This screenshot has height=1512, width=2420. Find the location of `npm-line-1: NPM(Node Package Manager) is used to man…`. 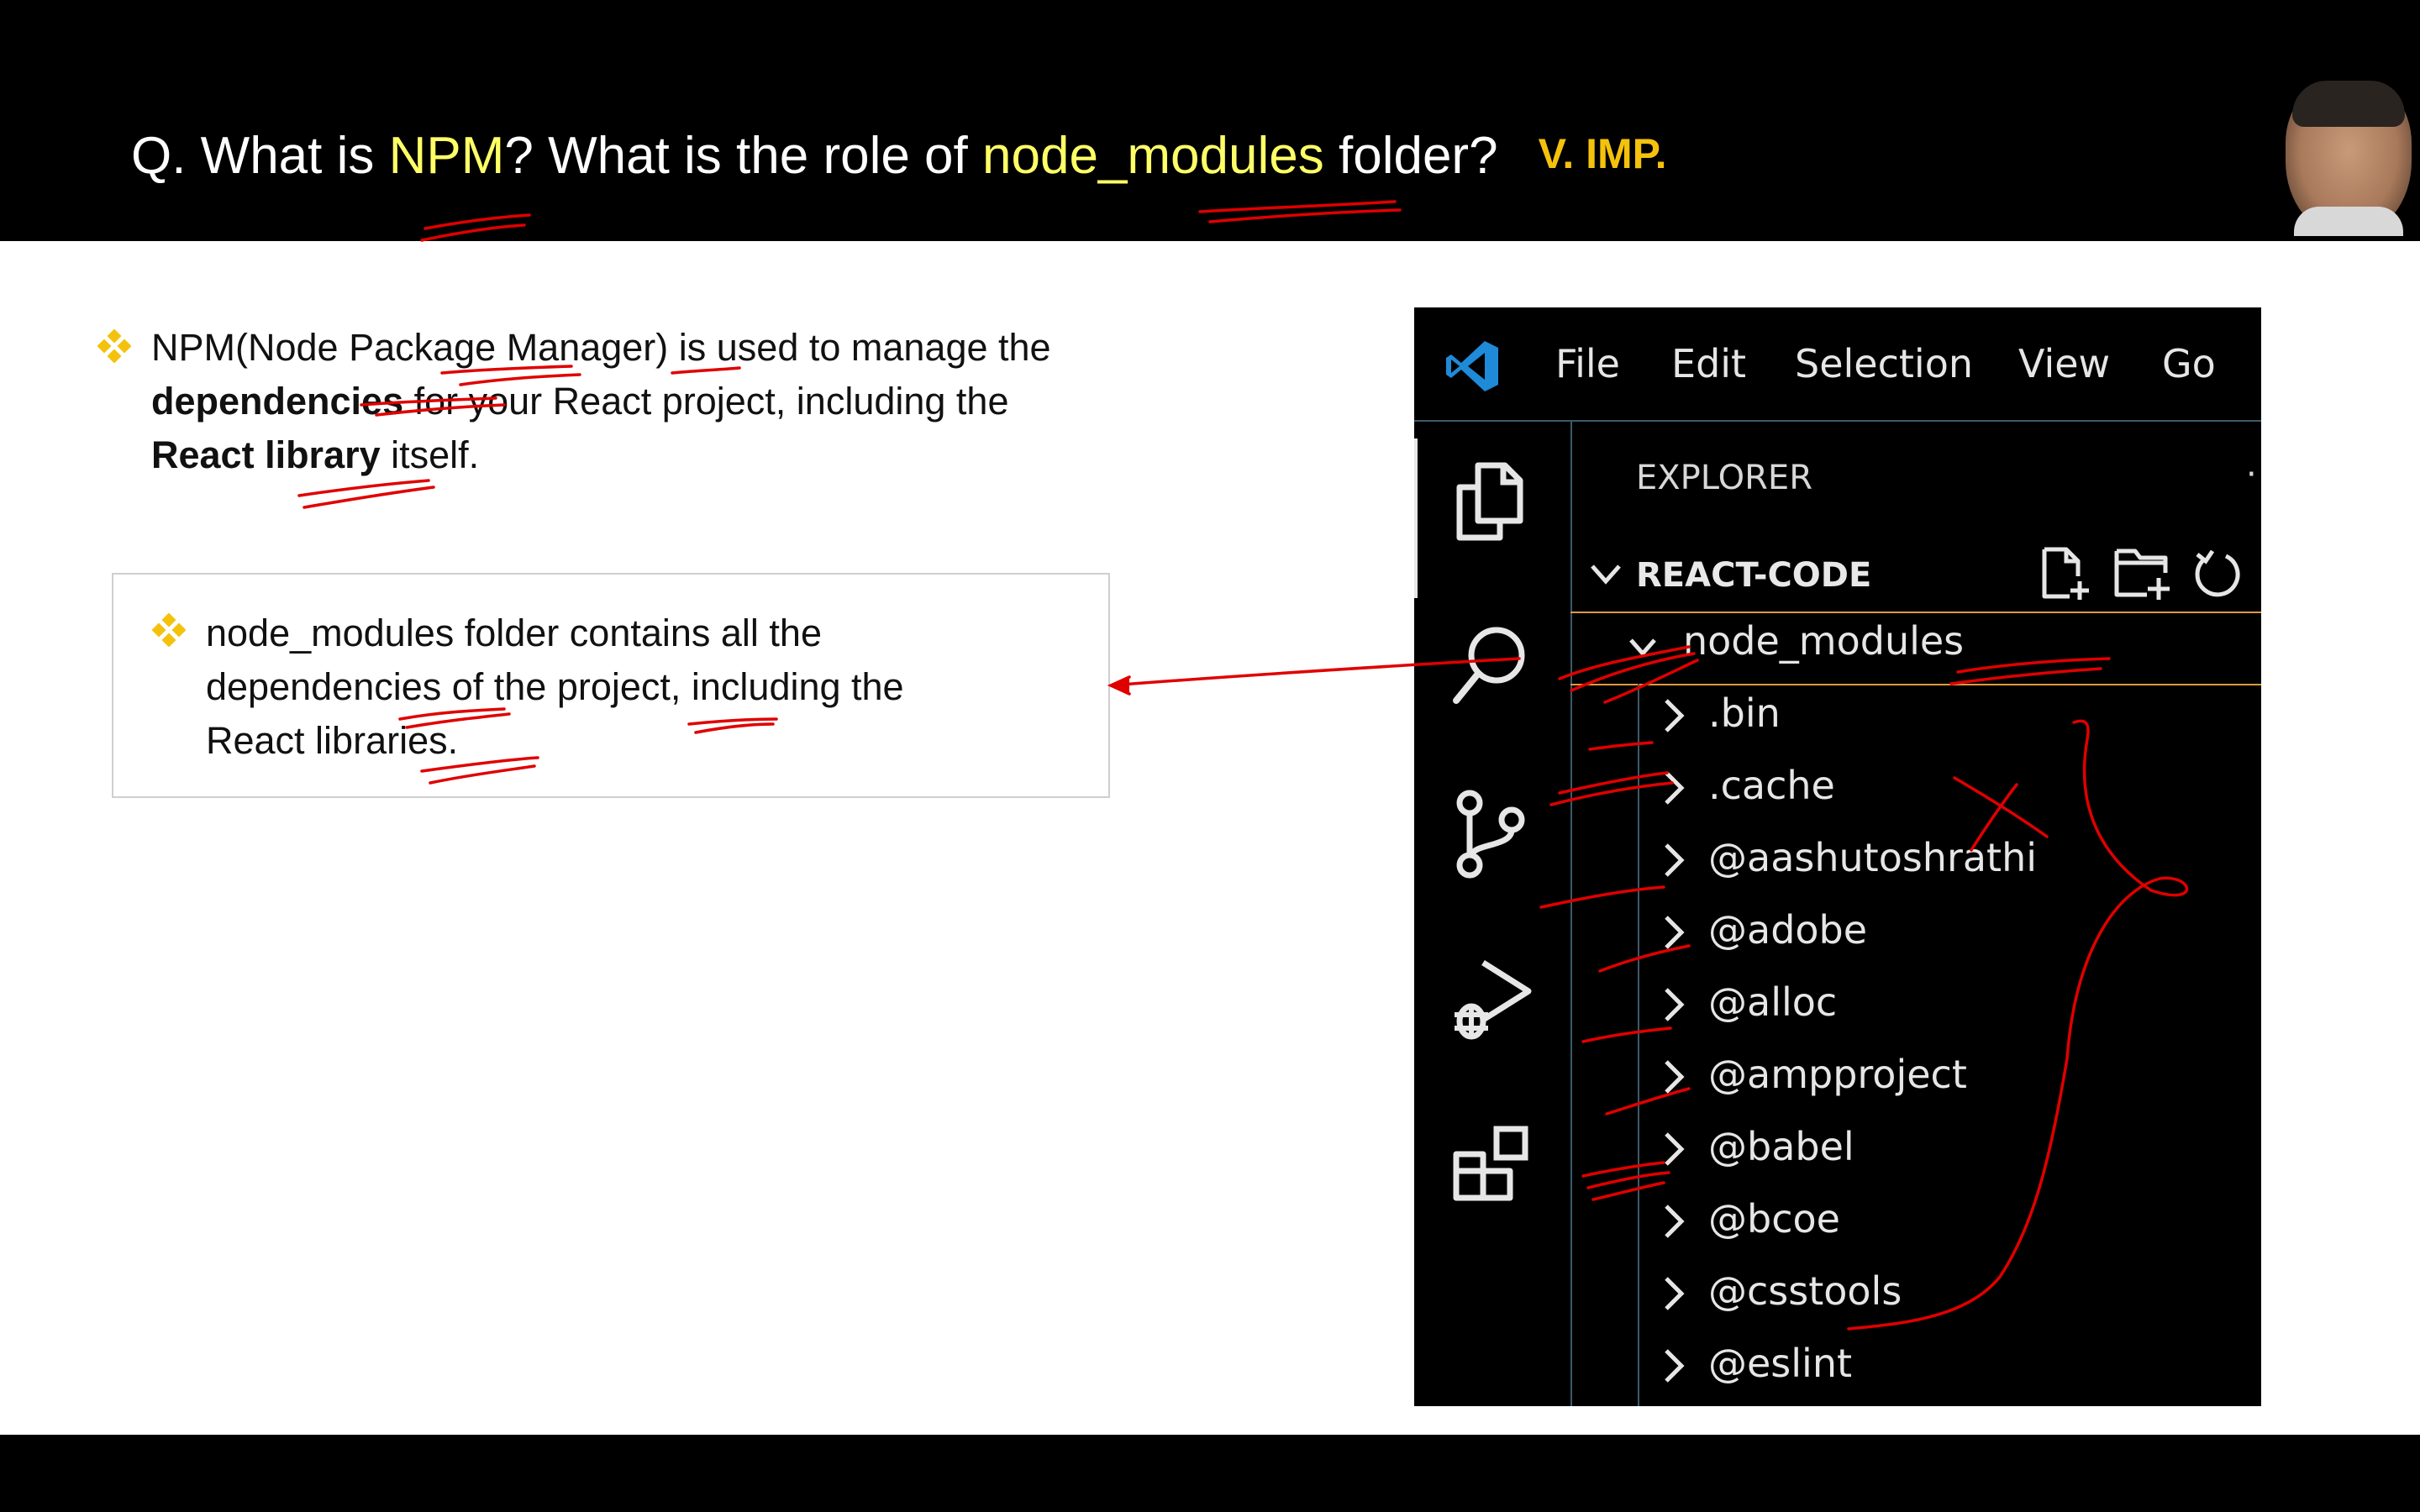

npm-line-1: NPM(Node Package Manager) is used to man… is located at coordinates (601, 347).